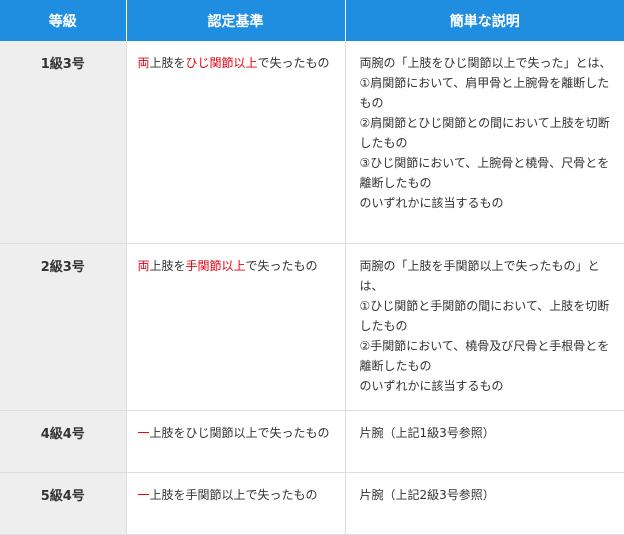  I want to click on description-line: ②手関節において、橈骨及び尺骨と手根骨とを離断したもの, so click(484, 355).